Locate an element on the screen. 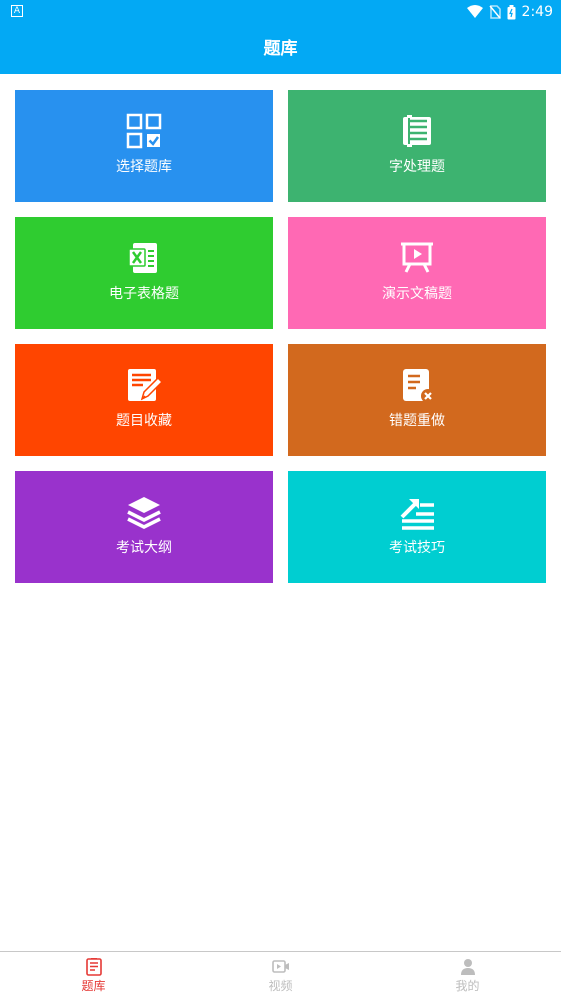 This screenshot has height=998, width=561. battery-icon is located at coordinates (511, 12).